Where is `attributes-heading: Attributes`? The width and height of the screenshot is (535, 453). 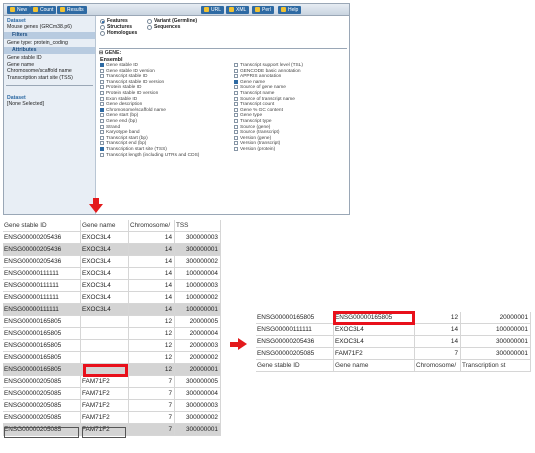
attributes-heading: Attributes is located at coordinates (49, 51).